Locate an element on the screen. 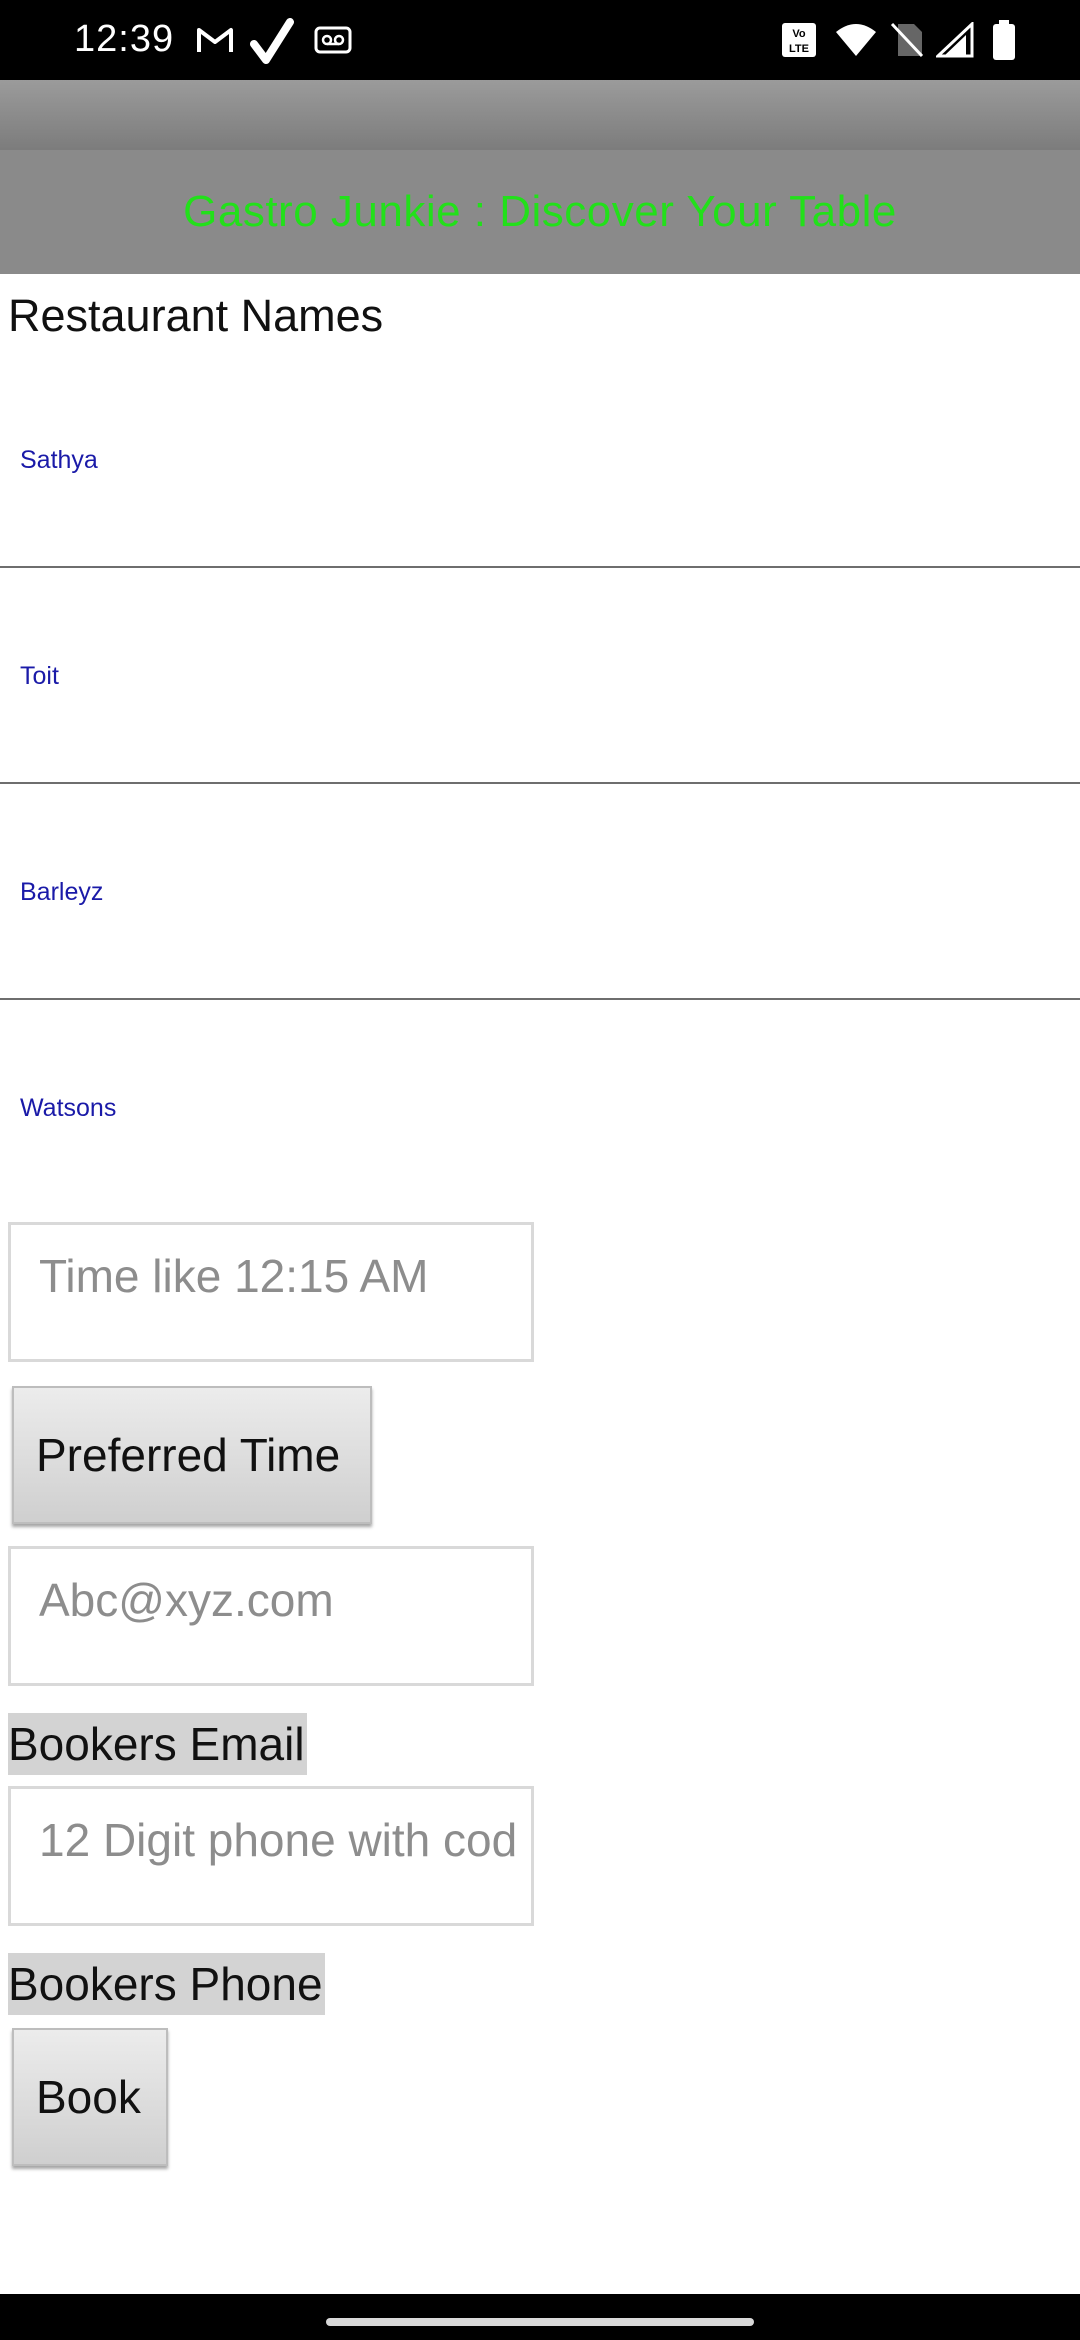 The height and width of the screenshot is (2340, 1080). list-item: Barleyz is located at coordinates (540, 892).